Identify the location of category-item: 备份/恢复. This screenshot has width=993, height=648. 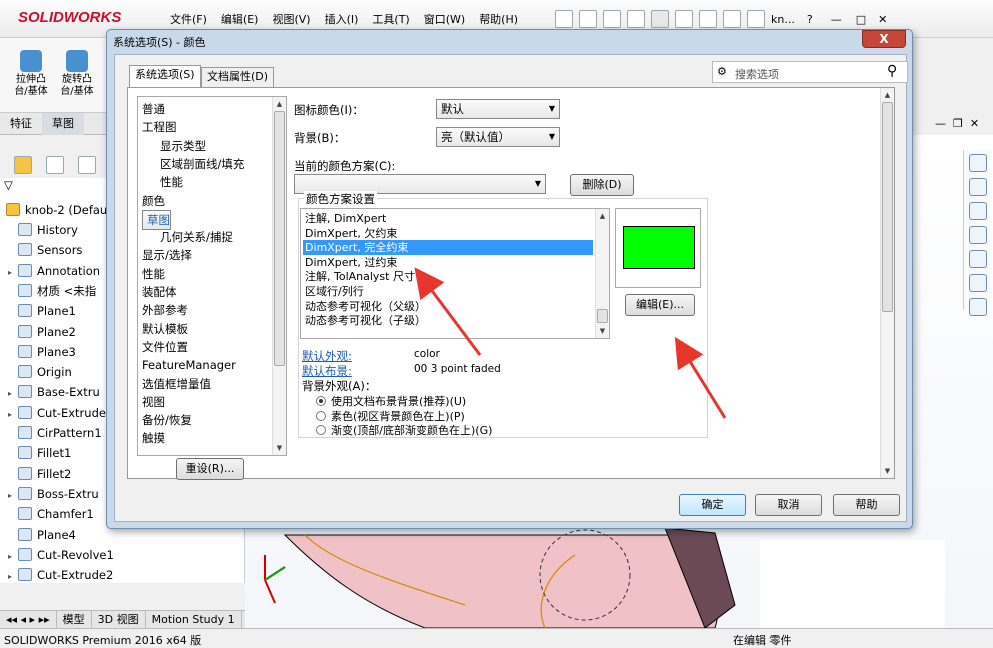
(167, 420).